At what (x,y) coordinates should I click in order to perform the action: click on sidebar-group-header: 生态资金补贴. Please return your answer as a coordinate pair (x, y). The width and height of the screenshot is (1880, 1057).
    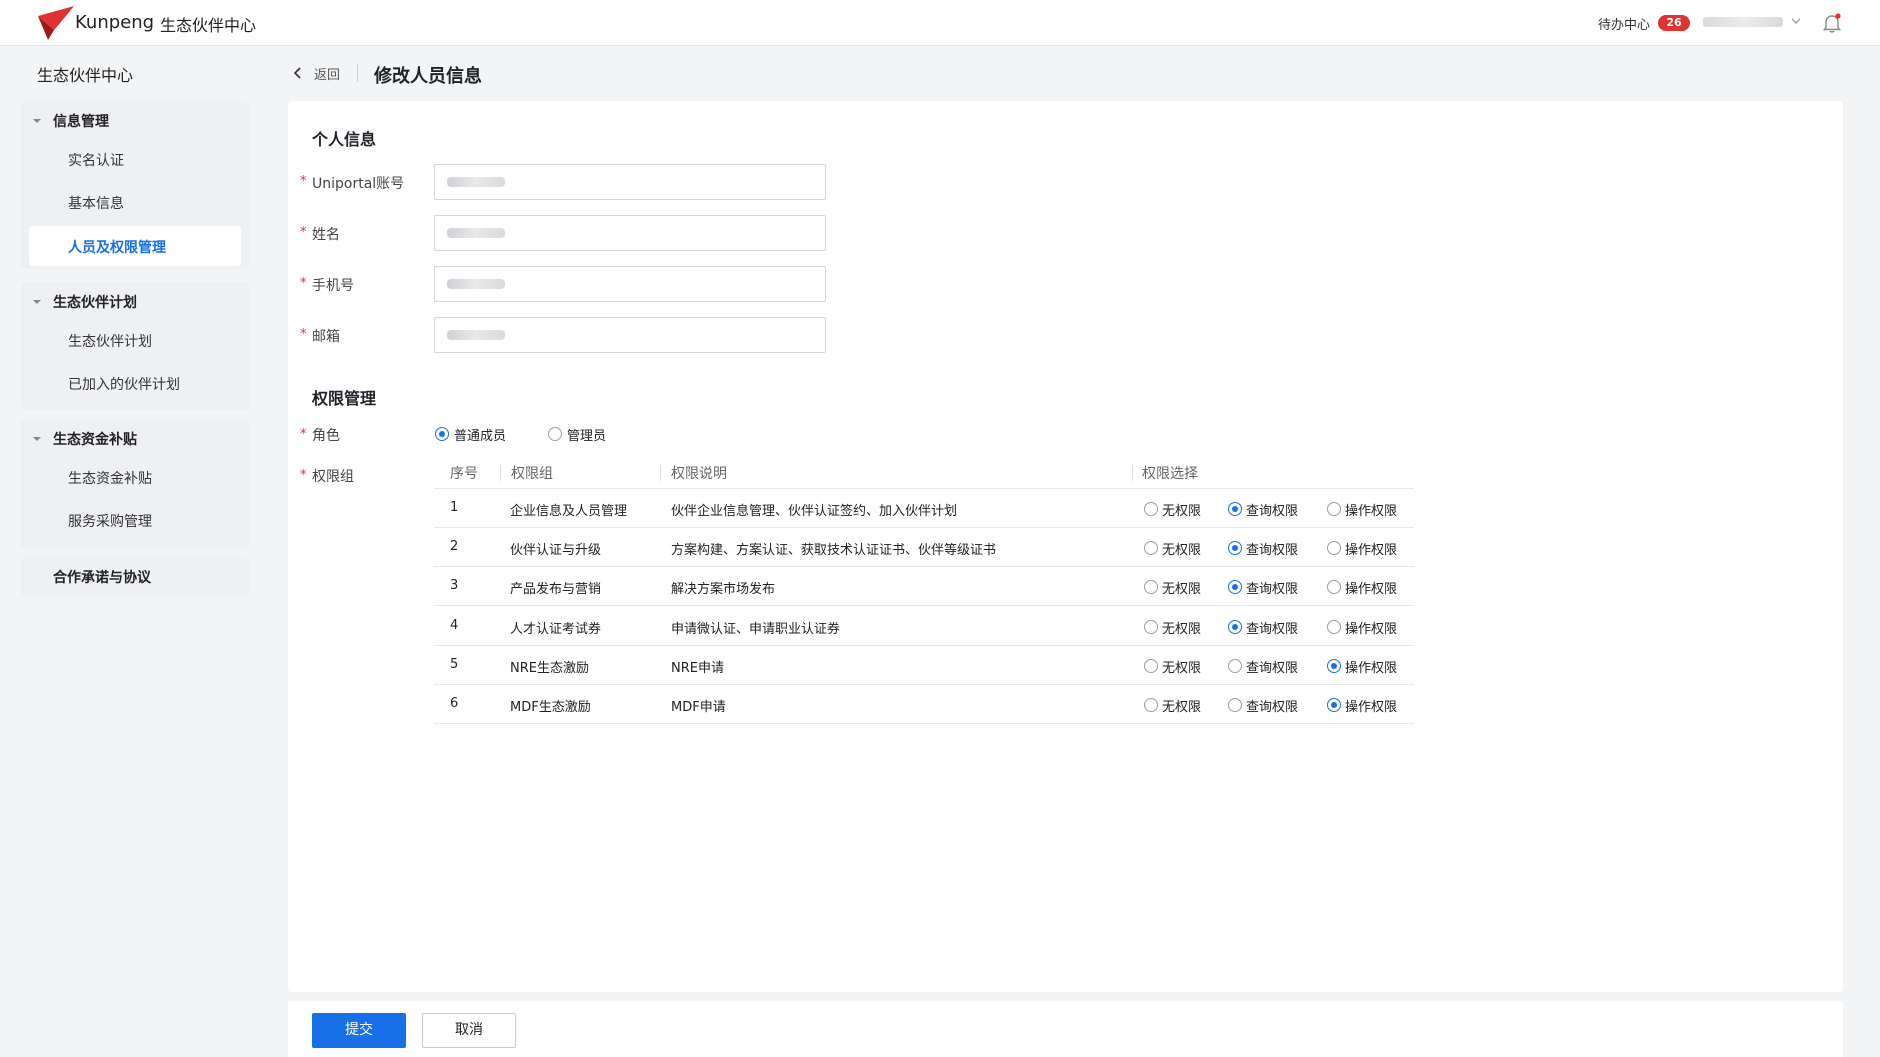
    Looking at the image, I should click on (135, 438).